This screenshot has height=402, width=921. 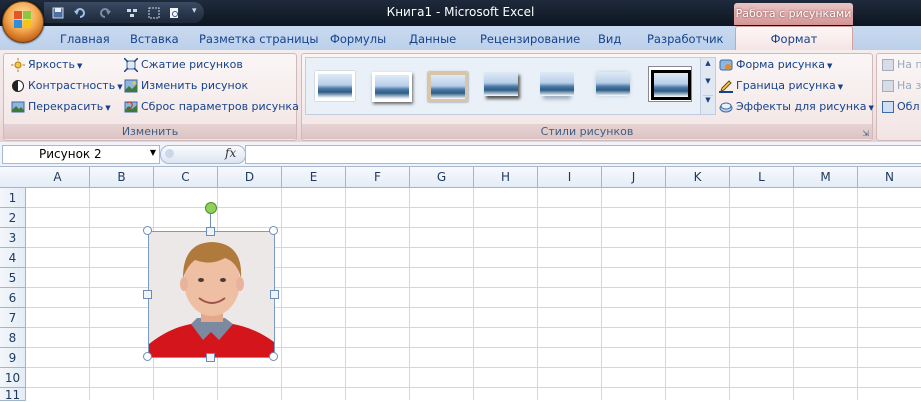 I want to click on change-picture-label: Изменить рисунок, so click(x=195, y=85).